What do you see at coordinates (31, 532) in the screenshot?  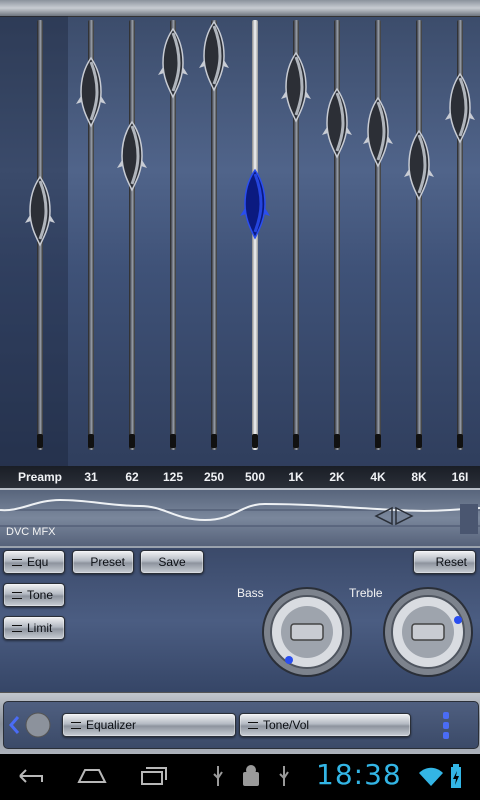 I see `effects-label: DVC MFX` at bounding box center [31, 532].